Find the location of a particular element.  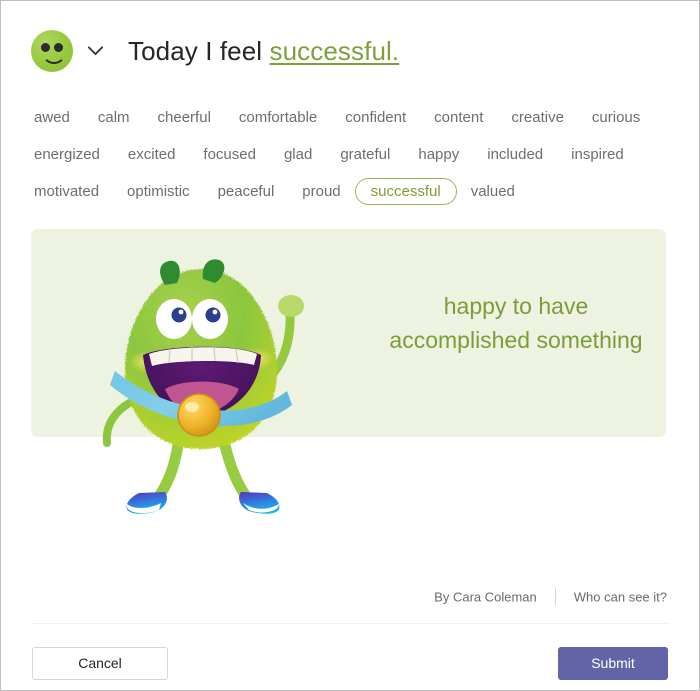

author-label: By Cara Coleman is located at coordinates (485, 597).